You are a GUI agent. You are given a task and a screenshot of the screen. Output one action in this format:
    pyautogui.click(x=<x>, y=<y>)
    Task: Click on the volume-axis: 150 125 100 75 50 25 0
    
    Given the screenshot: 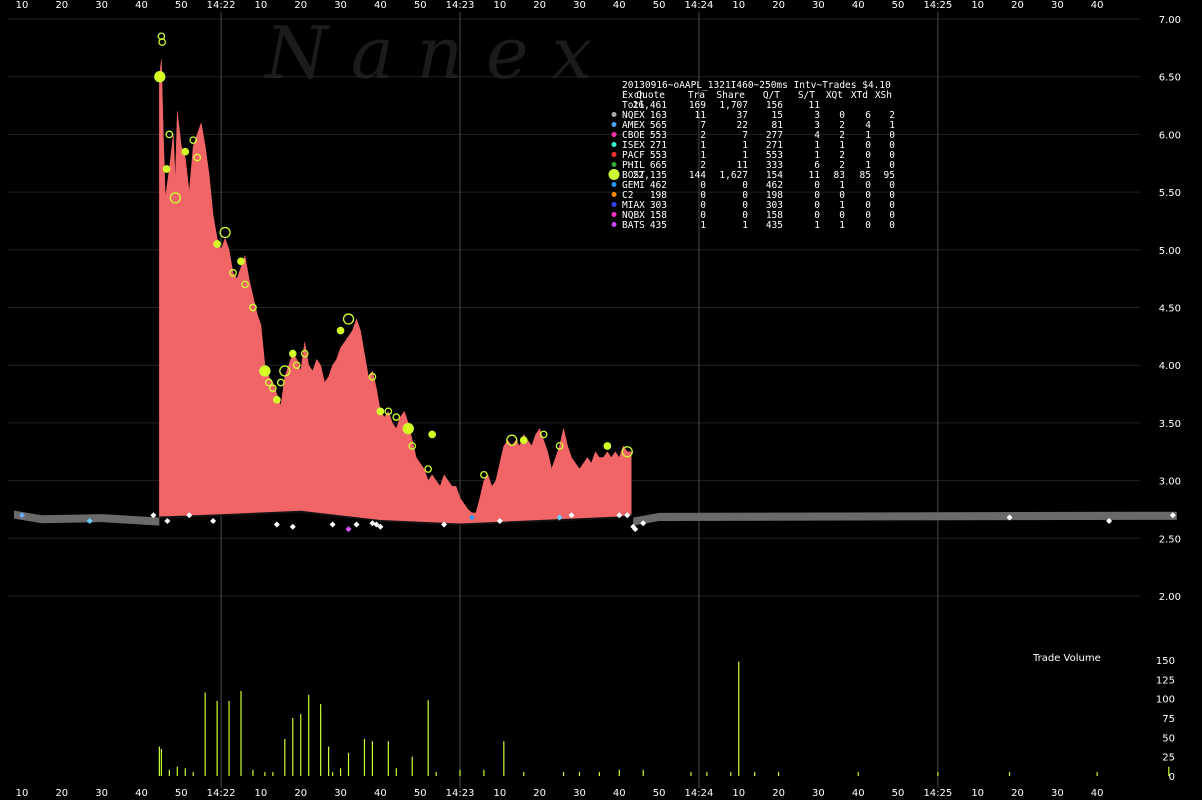 What is the action you would take?
    pyautogui.click(x=1165, y=719)
    